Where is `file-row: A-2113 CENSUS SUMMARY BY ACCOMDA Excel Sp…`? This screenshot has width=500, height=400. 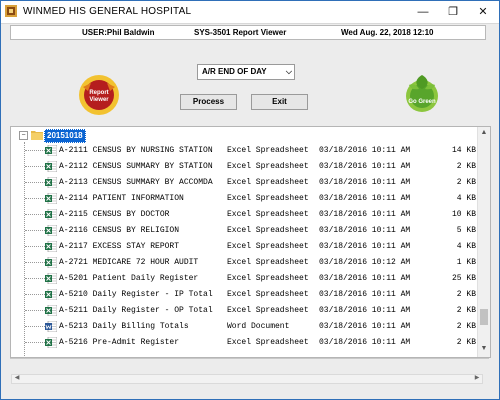
file-row: A-2113 CENSUS SUMMARY BY ACCOMDA Excel Sp… is located at coordinates (243, 182).